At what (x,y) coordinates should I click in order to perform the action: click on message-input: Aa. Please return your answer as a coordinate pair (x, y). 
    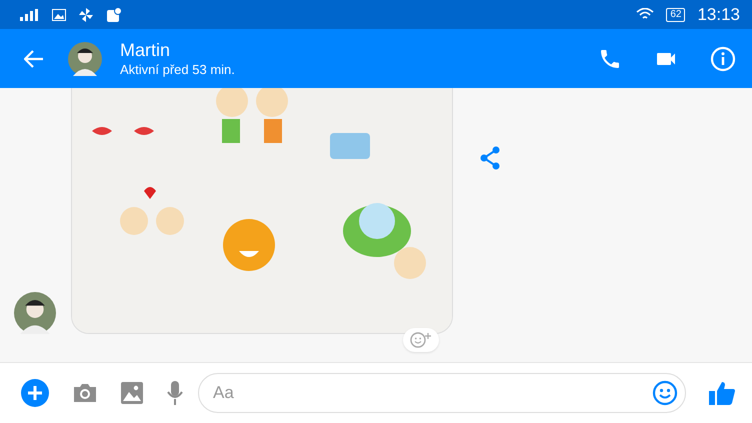
    Looking at the image, I should click on (442, 393).